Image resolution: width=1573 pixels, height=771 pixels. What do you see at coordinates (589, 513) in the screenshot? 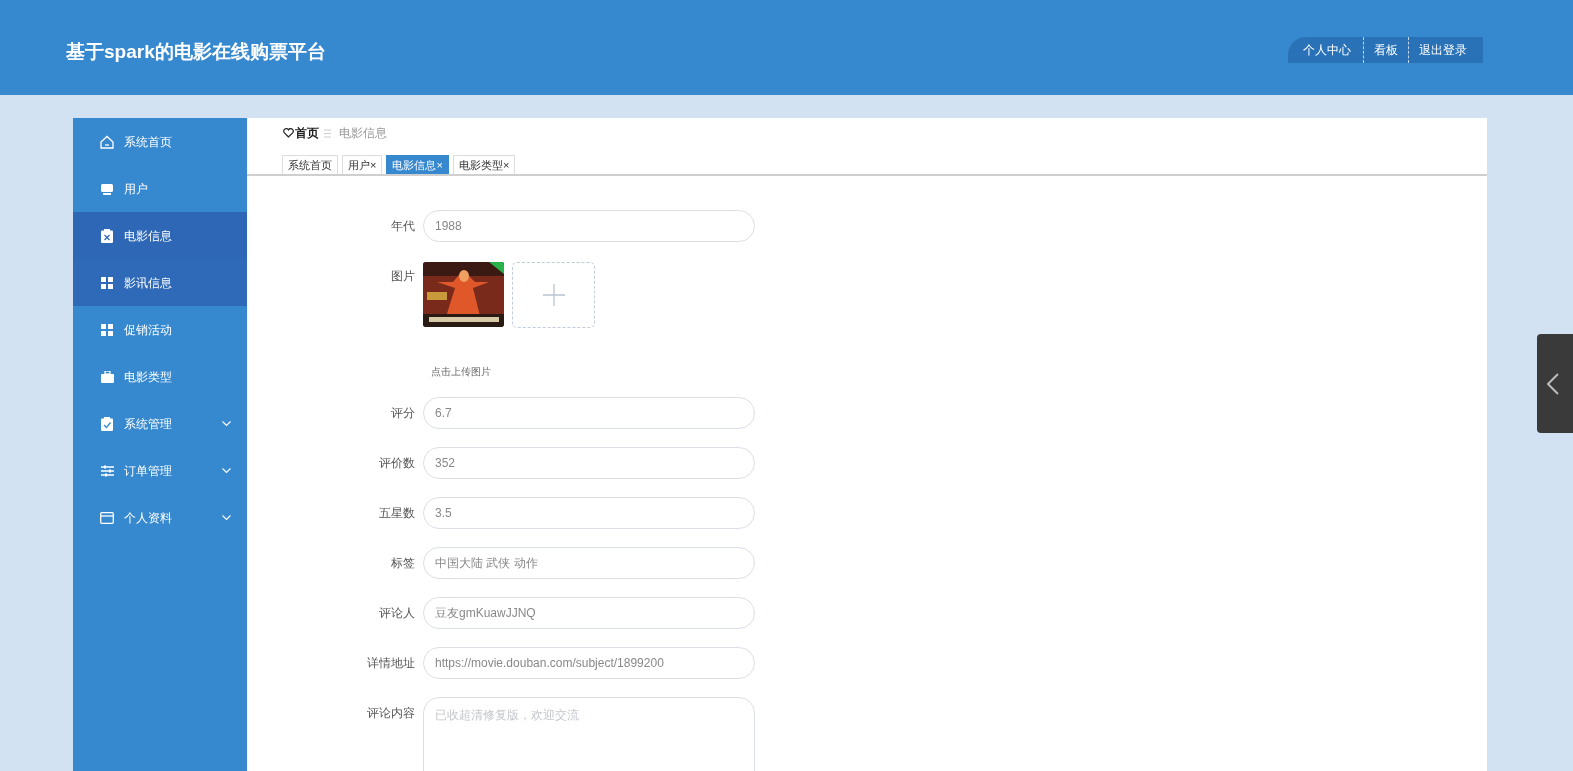
I see `input-field: 3.5` at bounding box center [589, 513].